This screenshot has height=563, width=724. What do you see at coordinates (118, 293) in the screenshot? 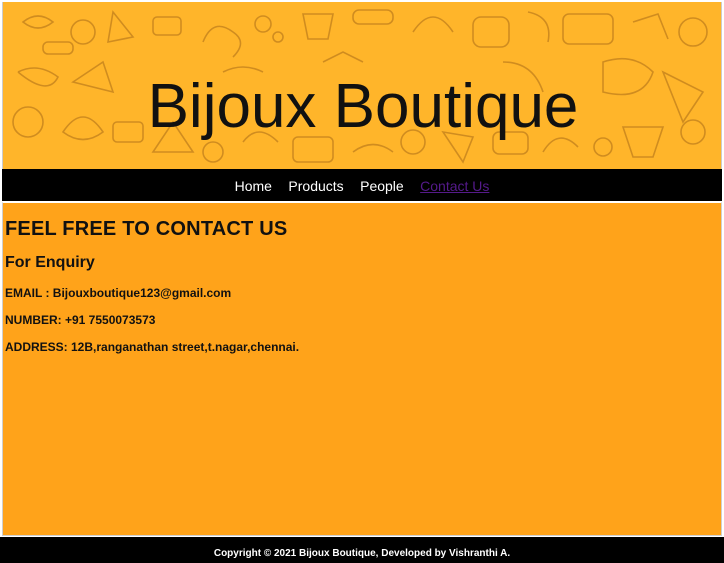
I see `contact-email: EMAIL : Bijouxboutique123@gmail.com` at bounding box center [118, 293].